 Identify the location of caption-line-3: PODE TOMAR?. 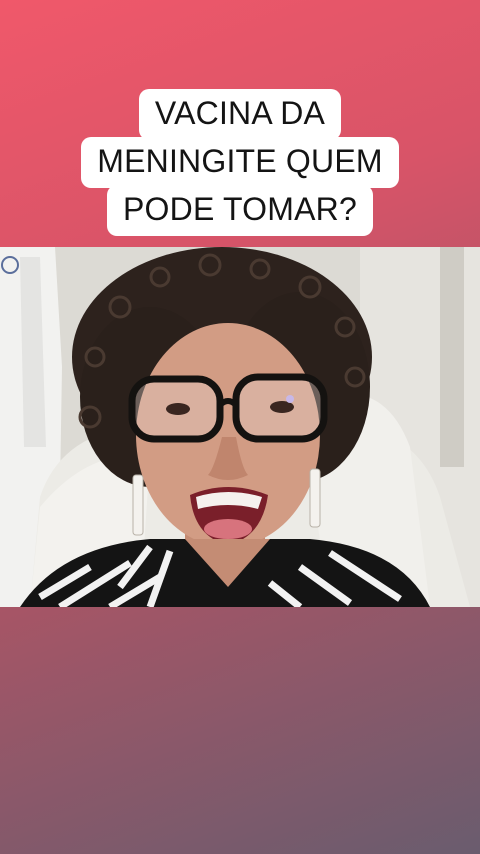
(240, 210).